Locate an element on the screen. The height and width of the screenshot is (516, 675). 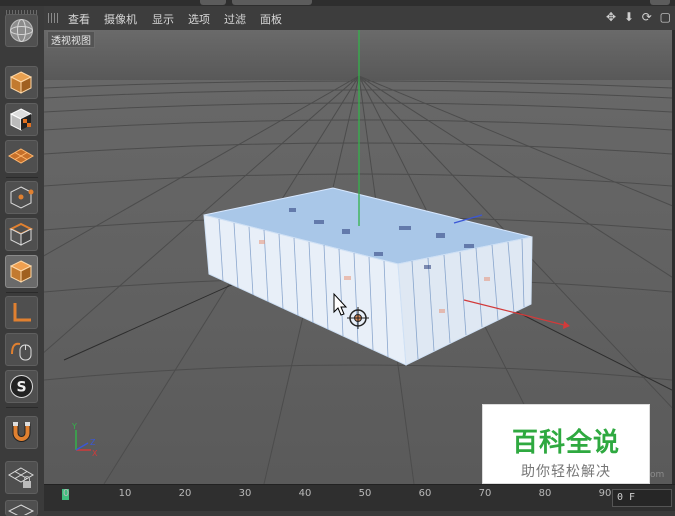
timeline-tick-label: 10 is located at coordinates (125, 493).